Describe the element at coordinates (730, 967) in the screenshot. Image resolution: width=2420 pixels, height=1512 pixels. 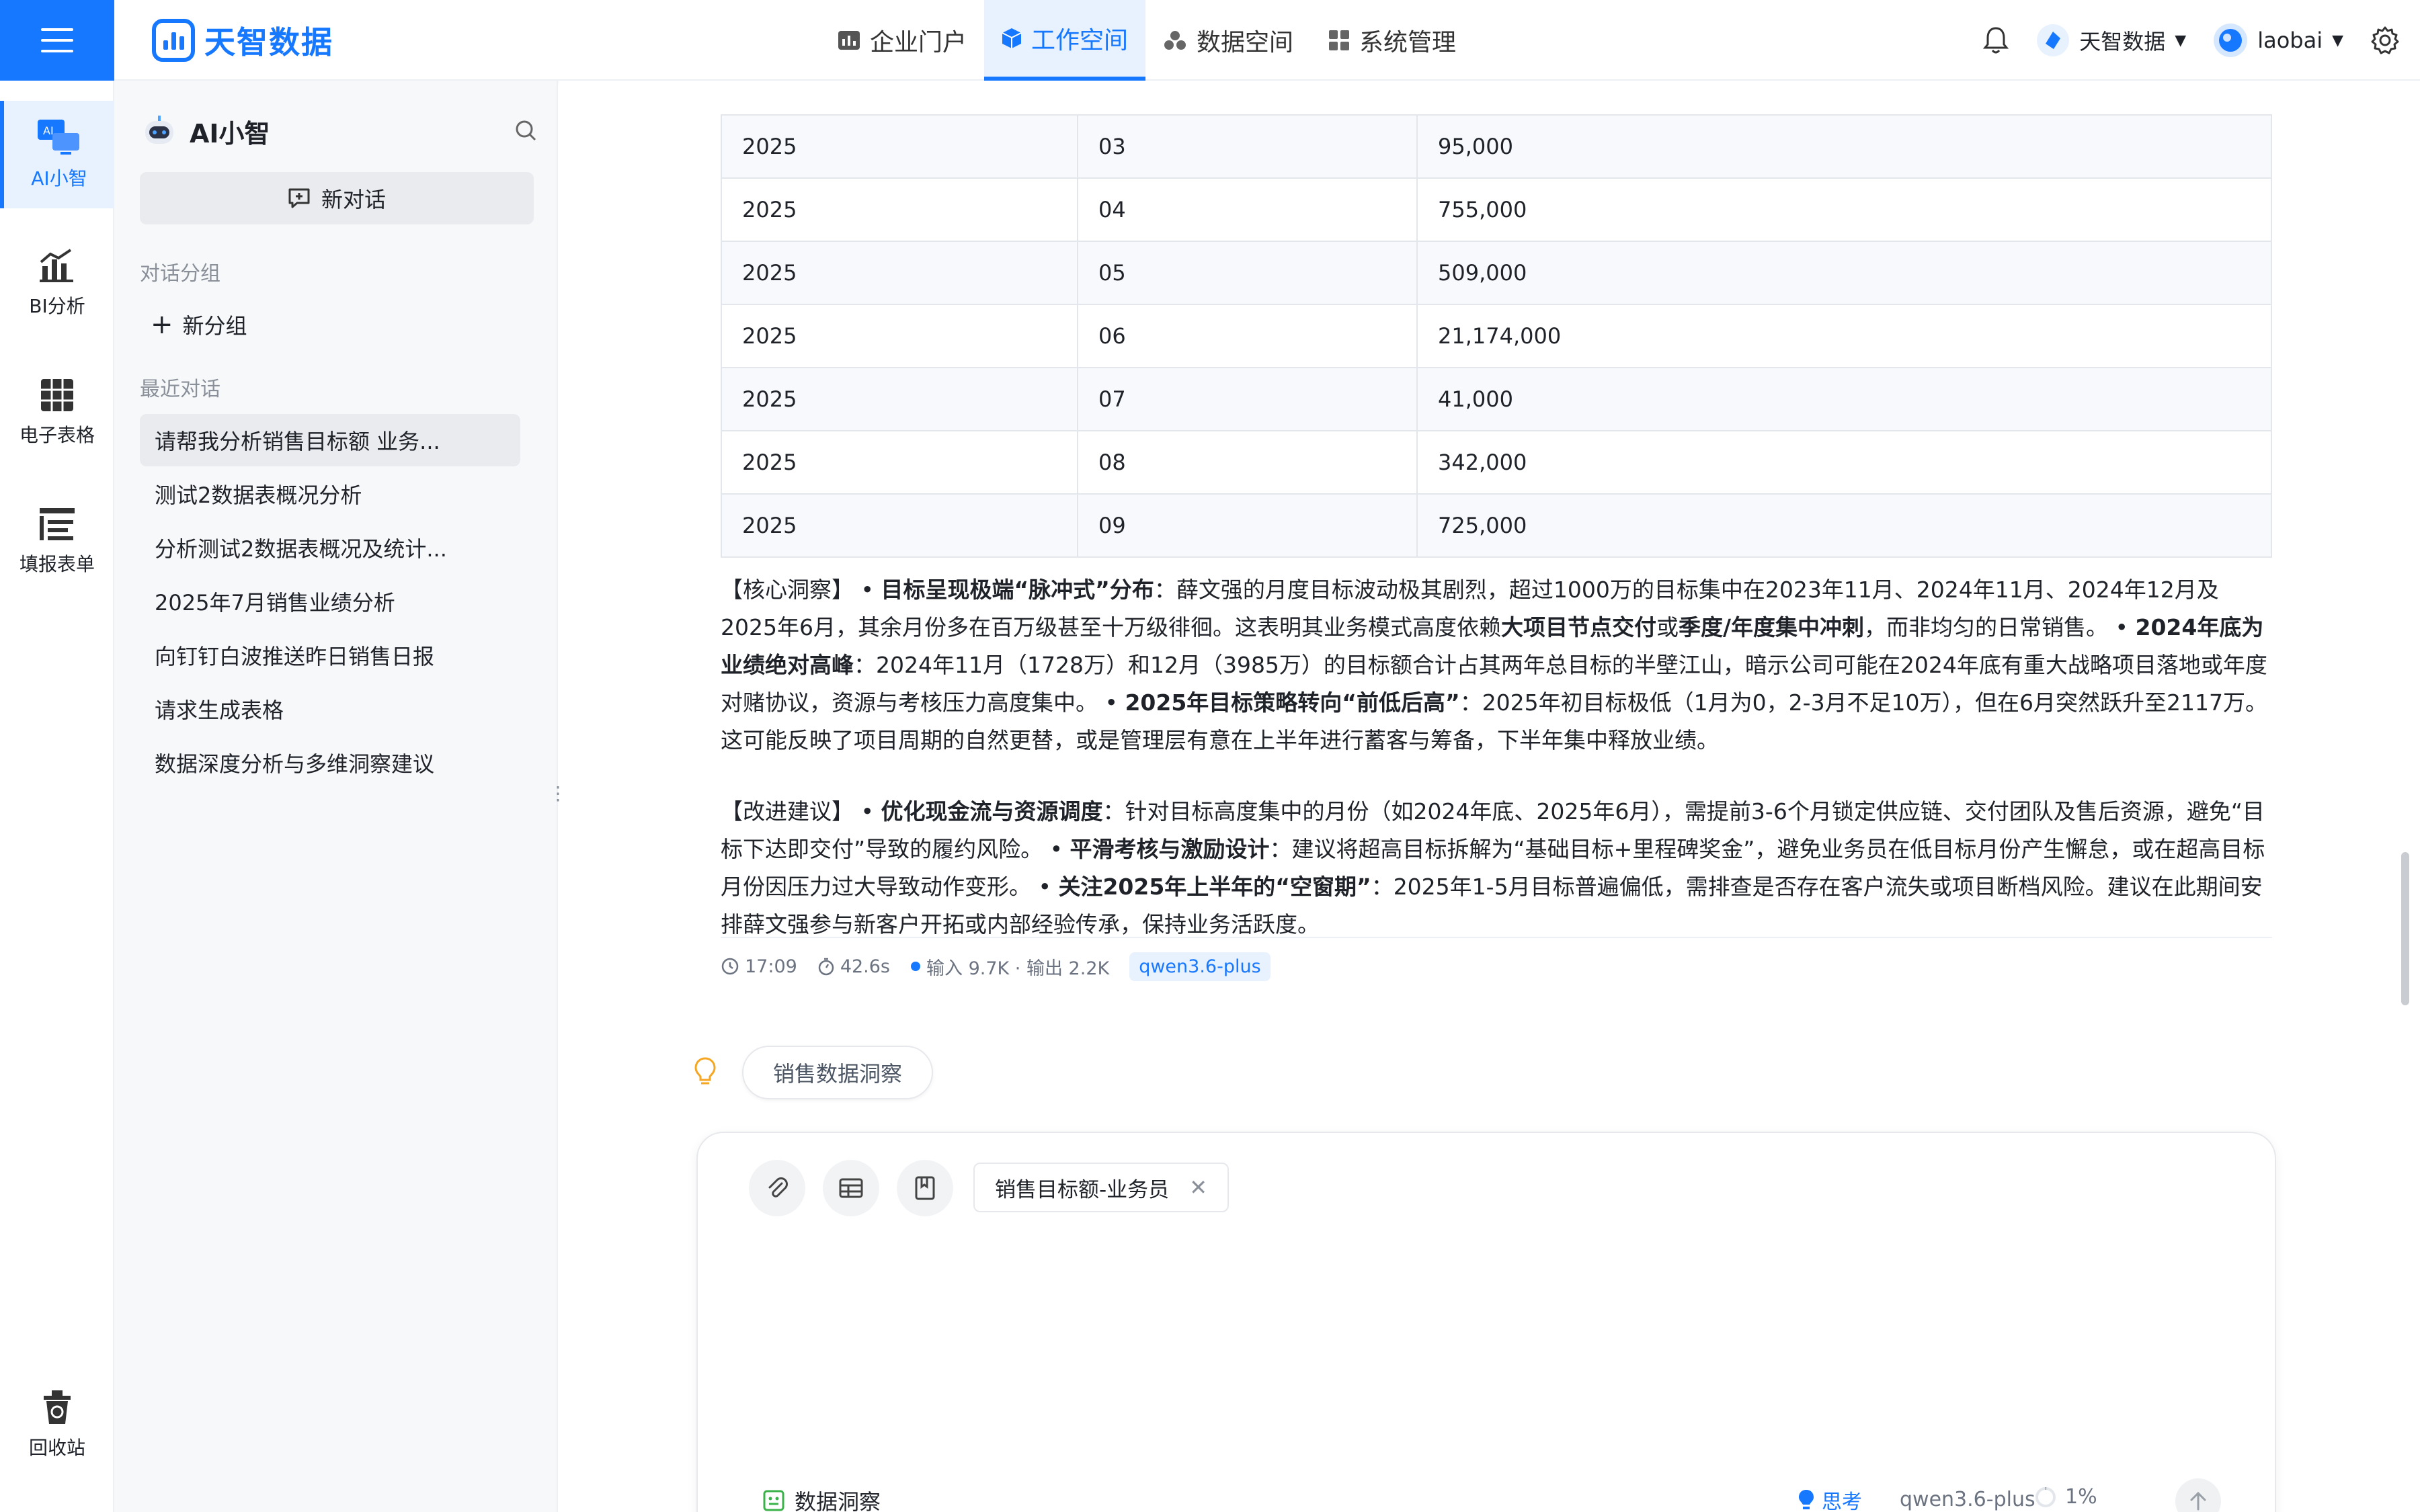
I see `clock-icon` at that location.